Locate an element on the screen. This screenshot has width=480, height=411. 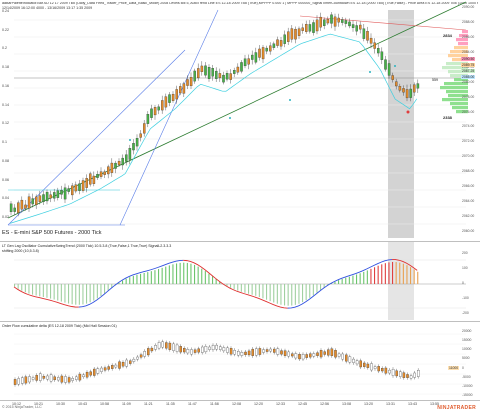
left-axis-label: 0.16 is located at coordinates (5, 85).